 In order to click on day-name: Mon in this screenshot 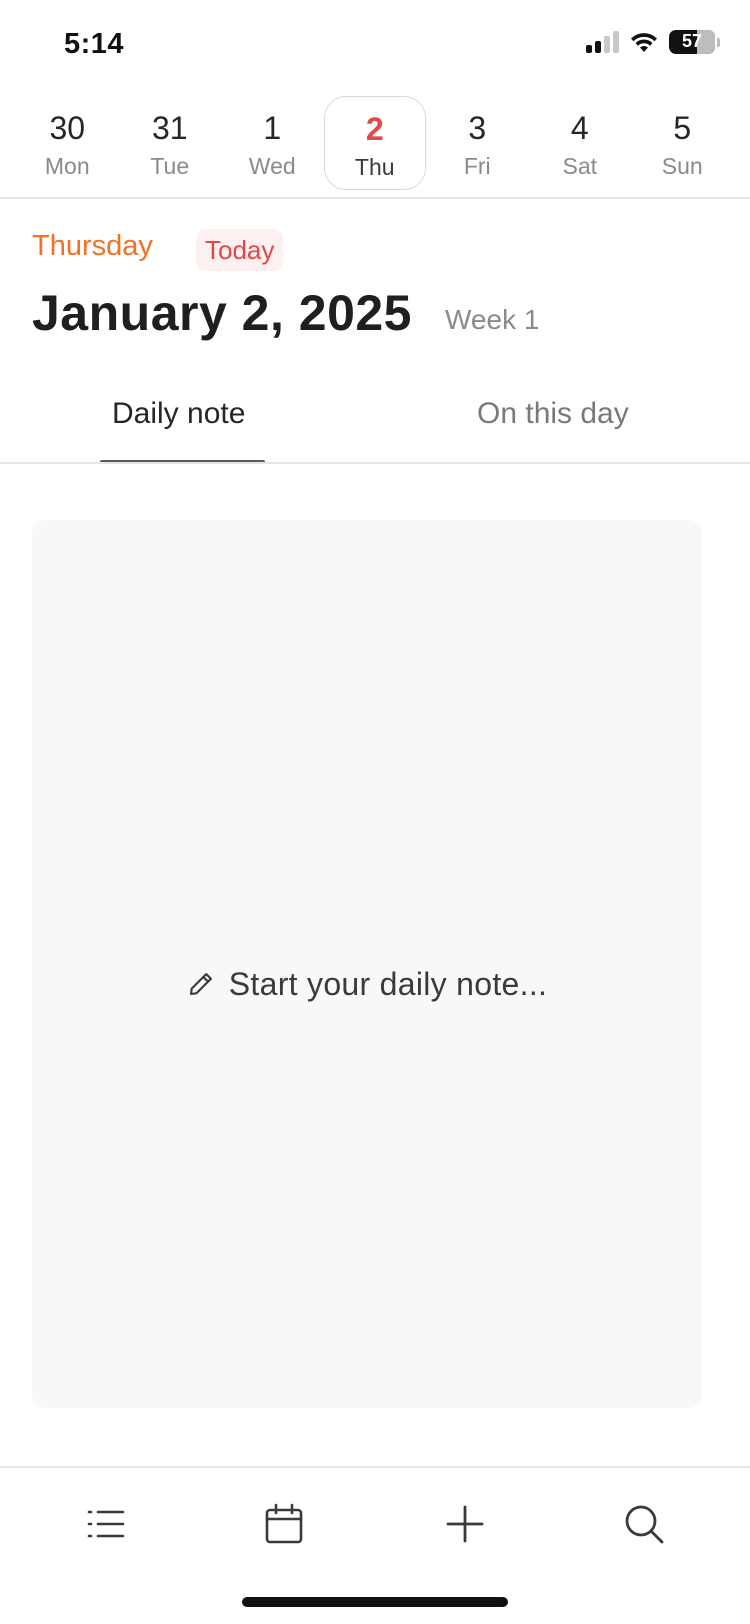, I will do `click(67, 166)`.